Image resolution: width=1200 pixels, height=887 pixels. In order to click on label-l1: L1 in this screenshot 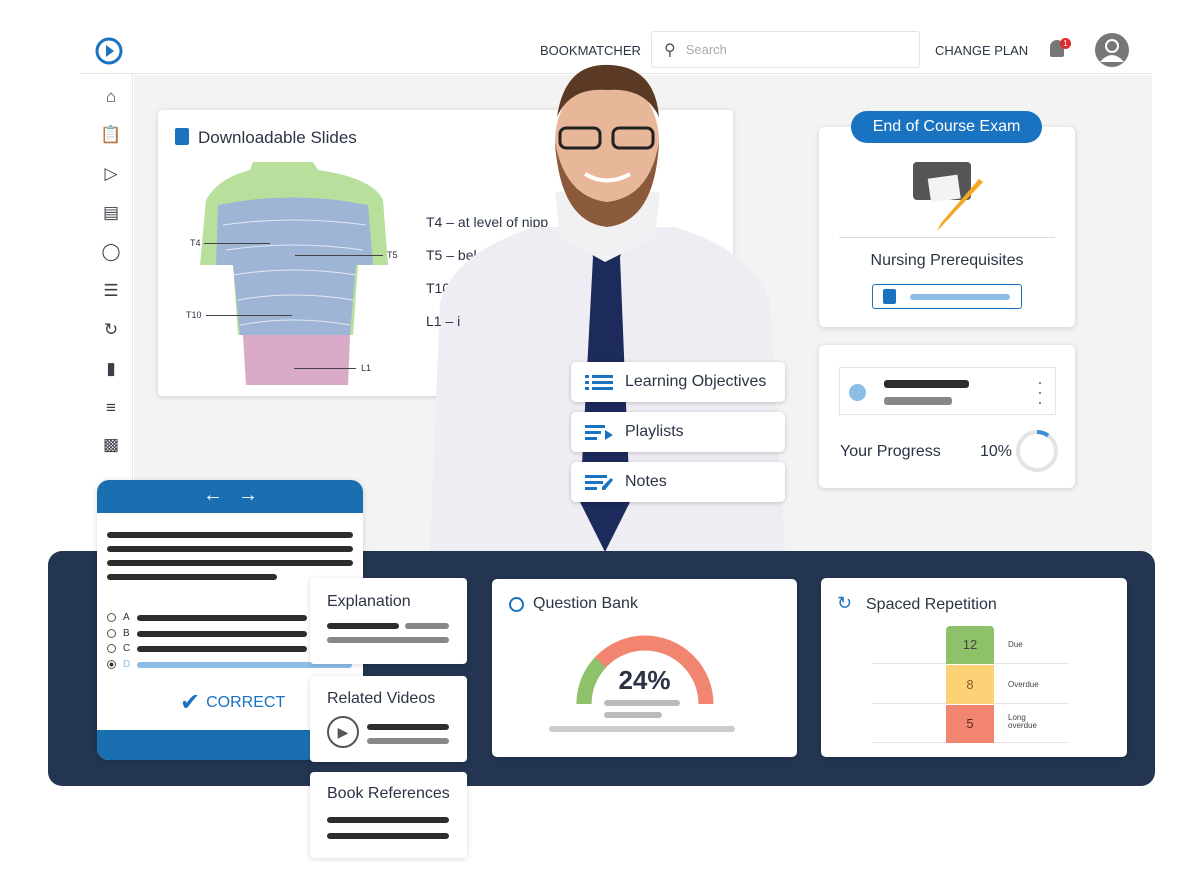, I will do `click(366, 368)`.